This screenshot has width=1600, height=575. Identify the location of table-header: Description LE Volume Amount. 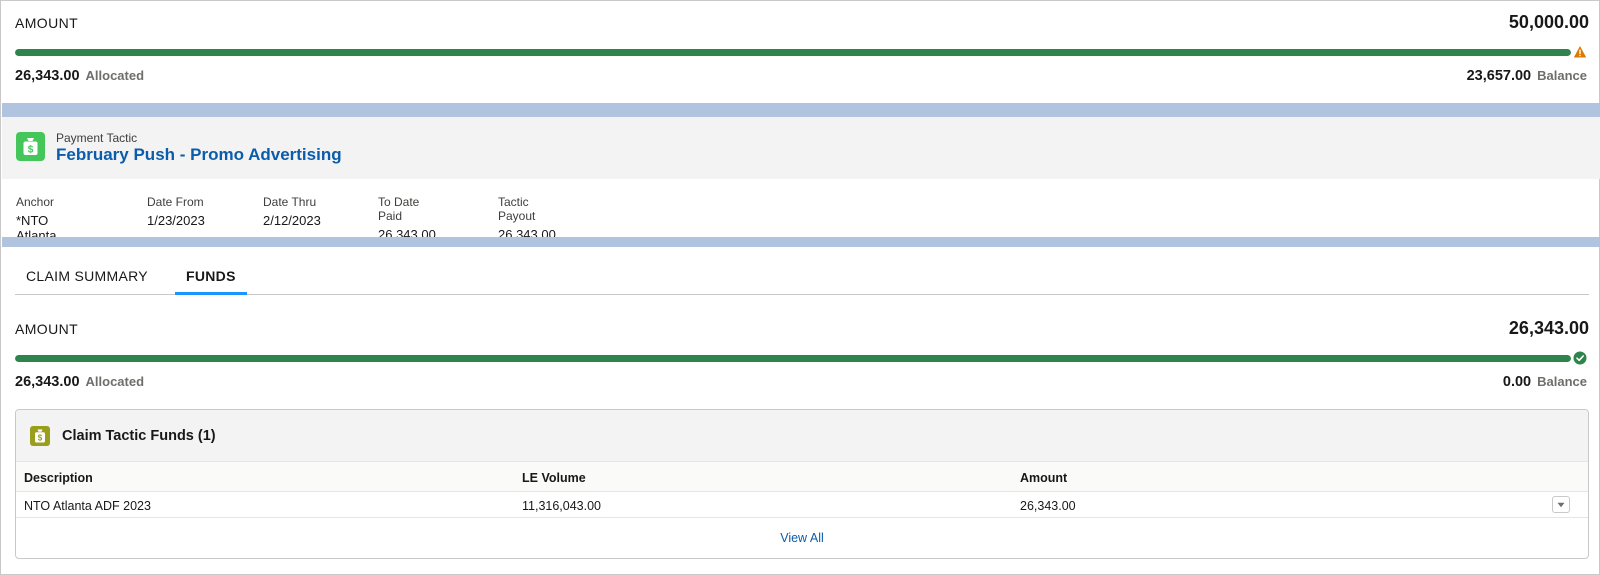
(802, 477).